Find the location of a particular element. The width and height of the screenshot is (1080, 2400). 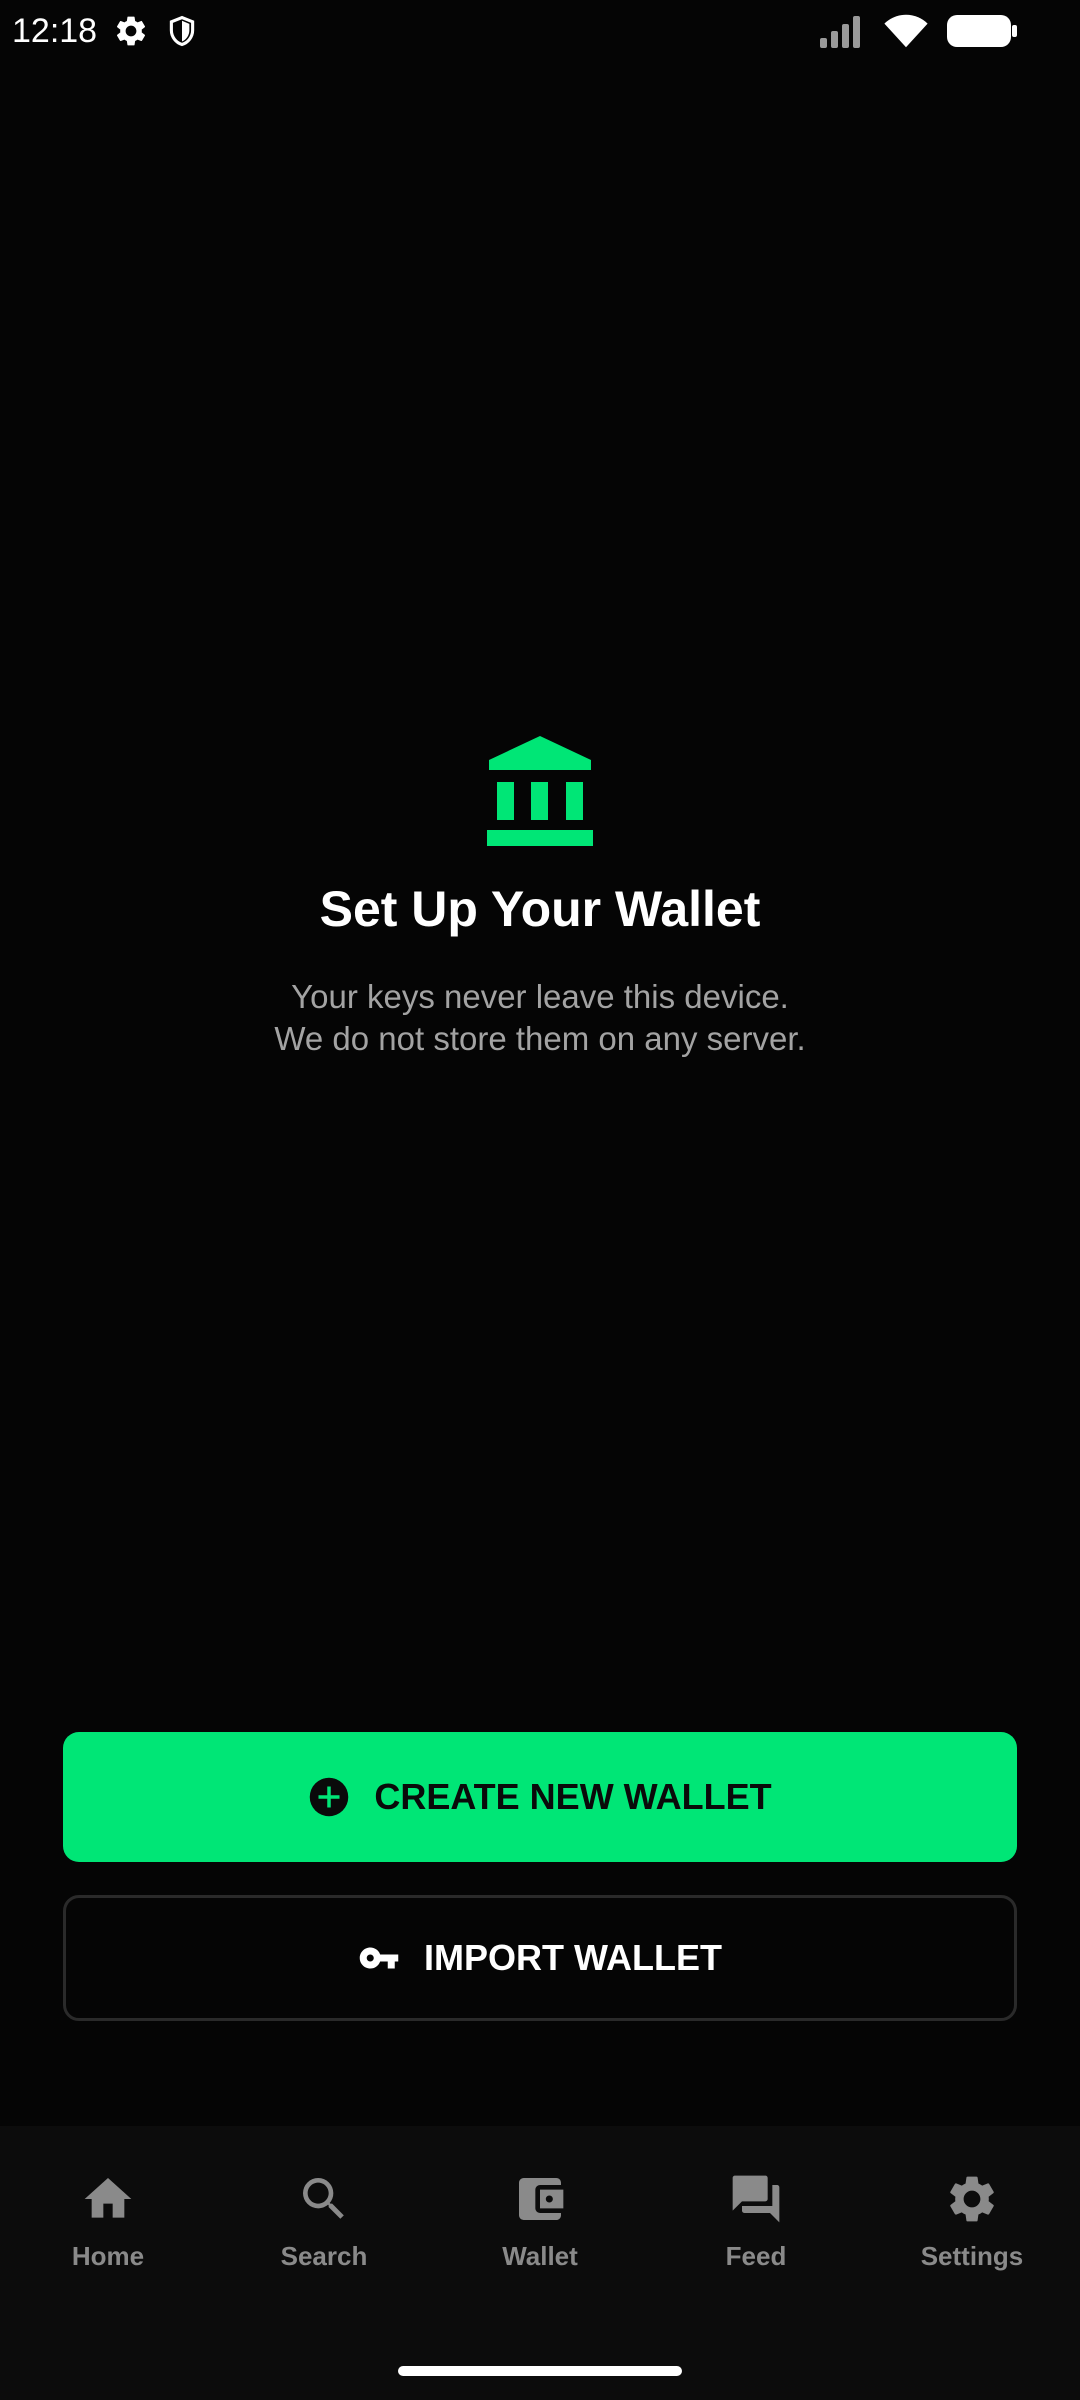

add-circle-icon is located at coordinates (329, 1797).